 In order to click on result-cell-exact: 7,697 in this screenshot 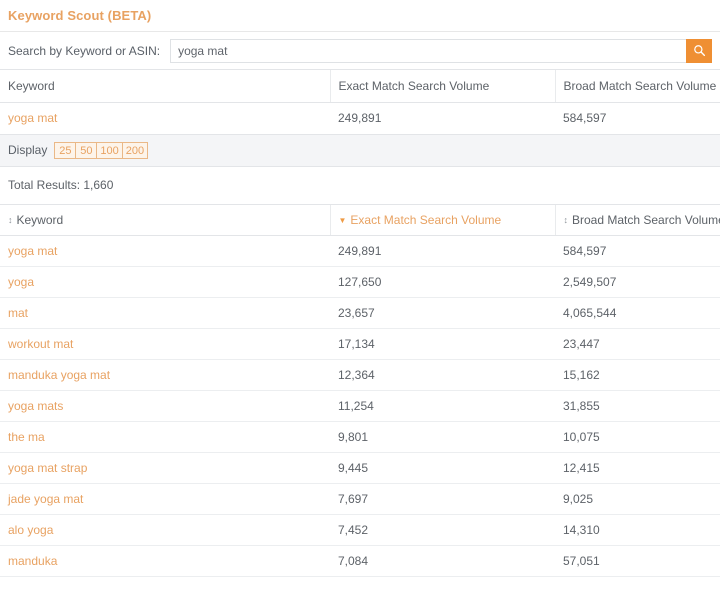, I will do `click(442, 499)`.